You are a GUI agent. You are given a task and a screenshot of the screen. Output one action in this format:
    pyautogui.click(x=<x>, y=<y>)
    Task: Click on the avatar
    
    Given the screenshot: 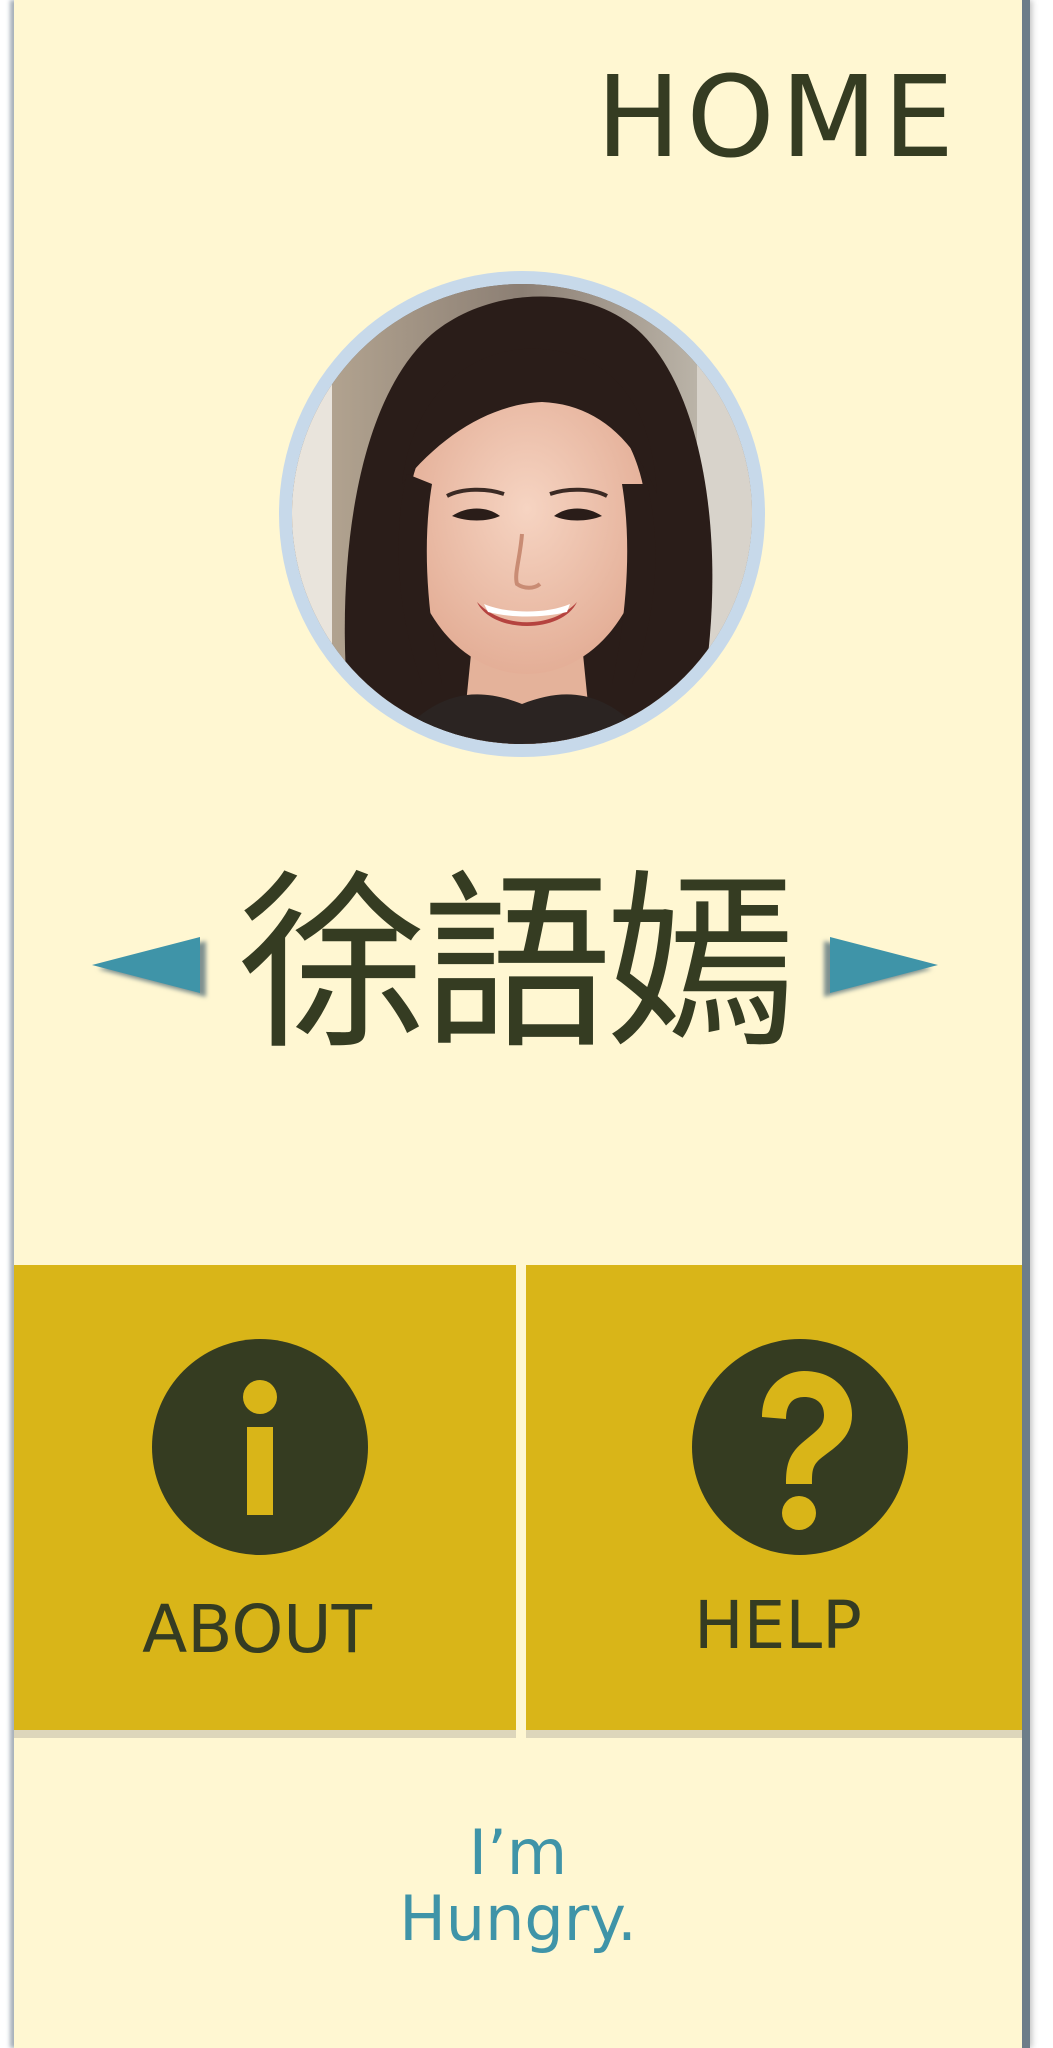 What is the action you would take?
    pyautogui.click(x=522, y=514)
    